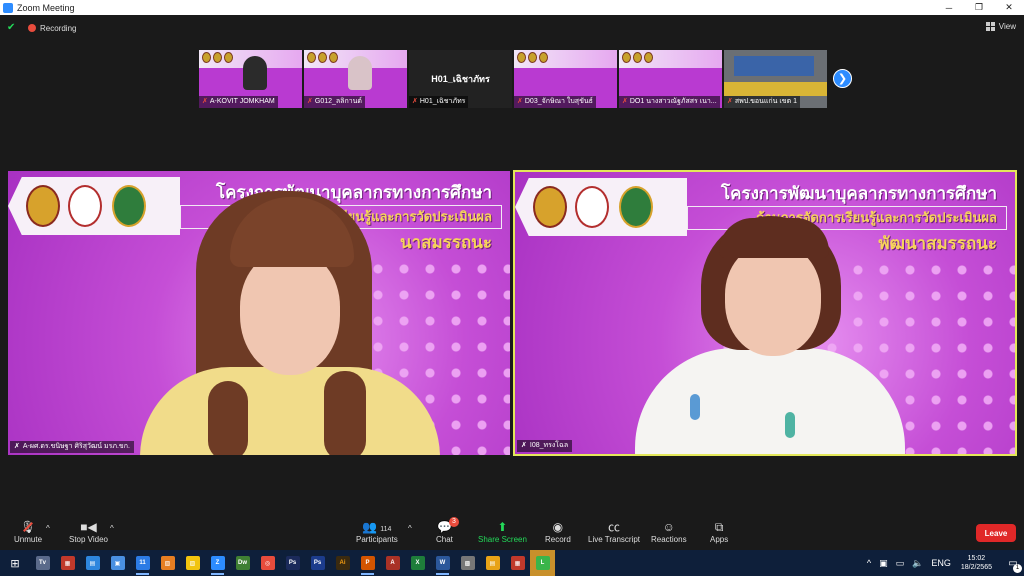  I want to click on chat-button: 💬 3 Chat, so click(447, 530).